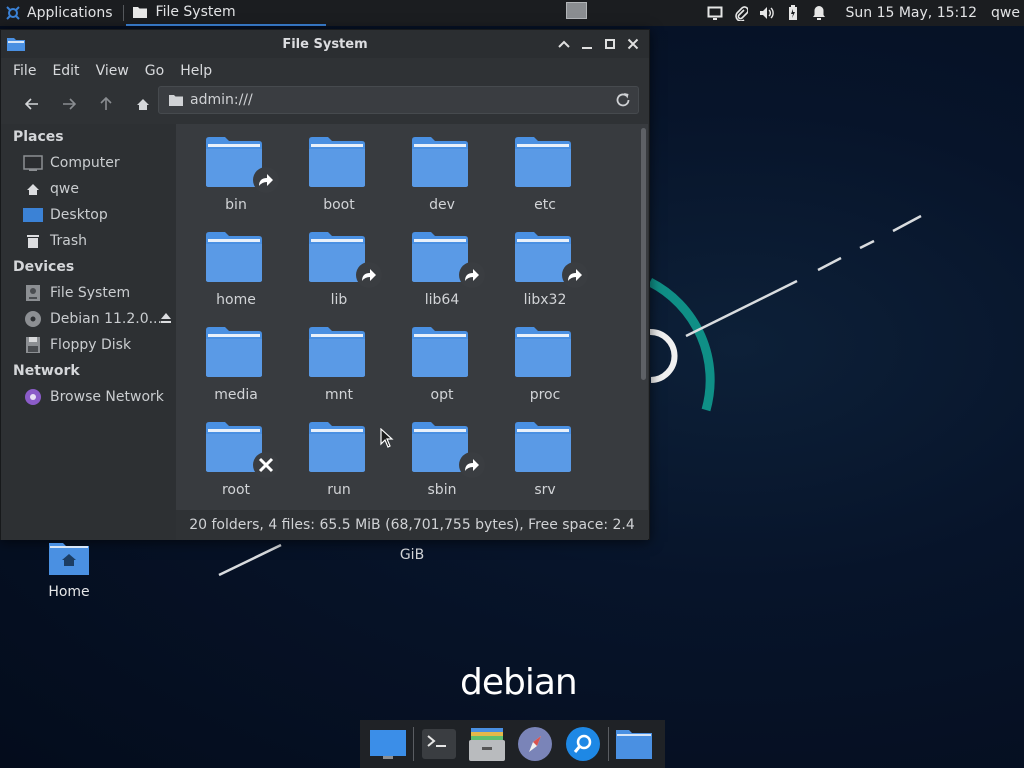  Describe the element at coordinates (586, 43) in the screenshot. I see `minimize-button` at that location.